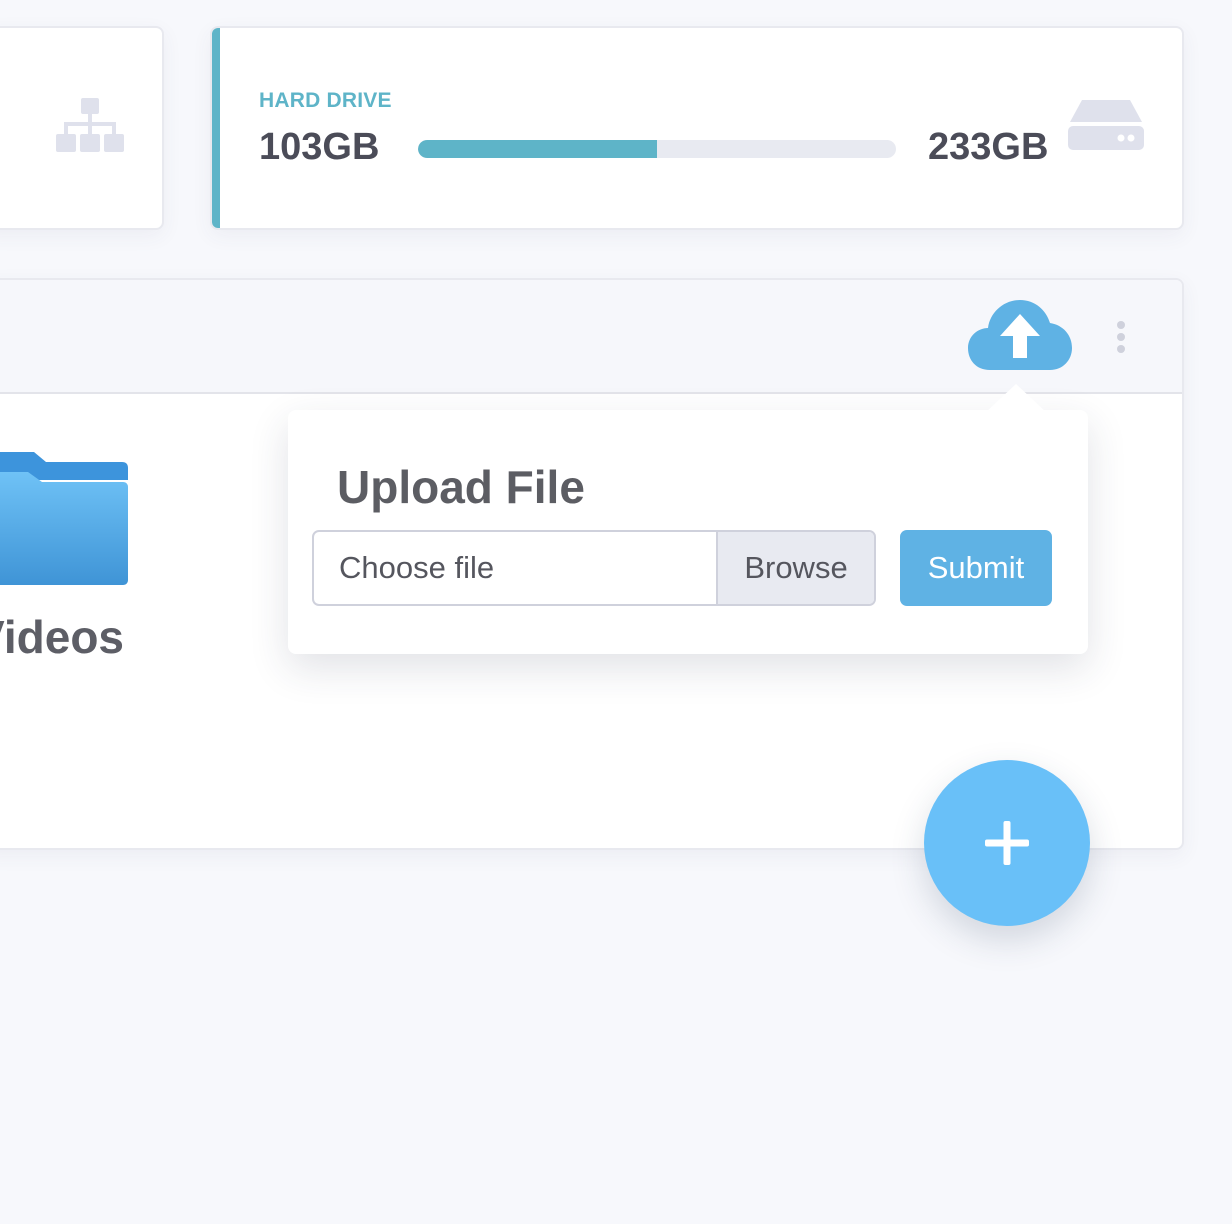 The height and width of the screenshot is (1224, 1232). I want to click on popover-title: Upload File, so click(461, 487).